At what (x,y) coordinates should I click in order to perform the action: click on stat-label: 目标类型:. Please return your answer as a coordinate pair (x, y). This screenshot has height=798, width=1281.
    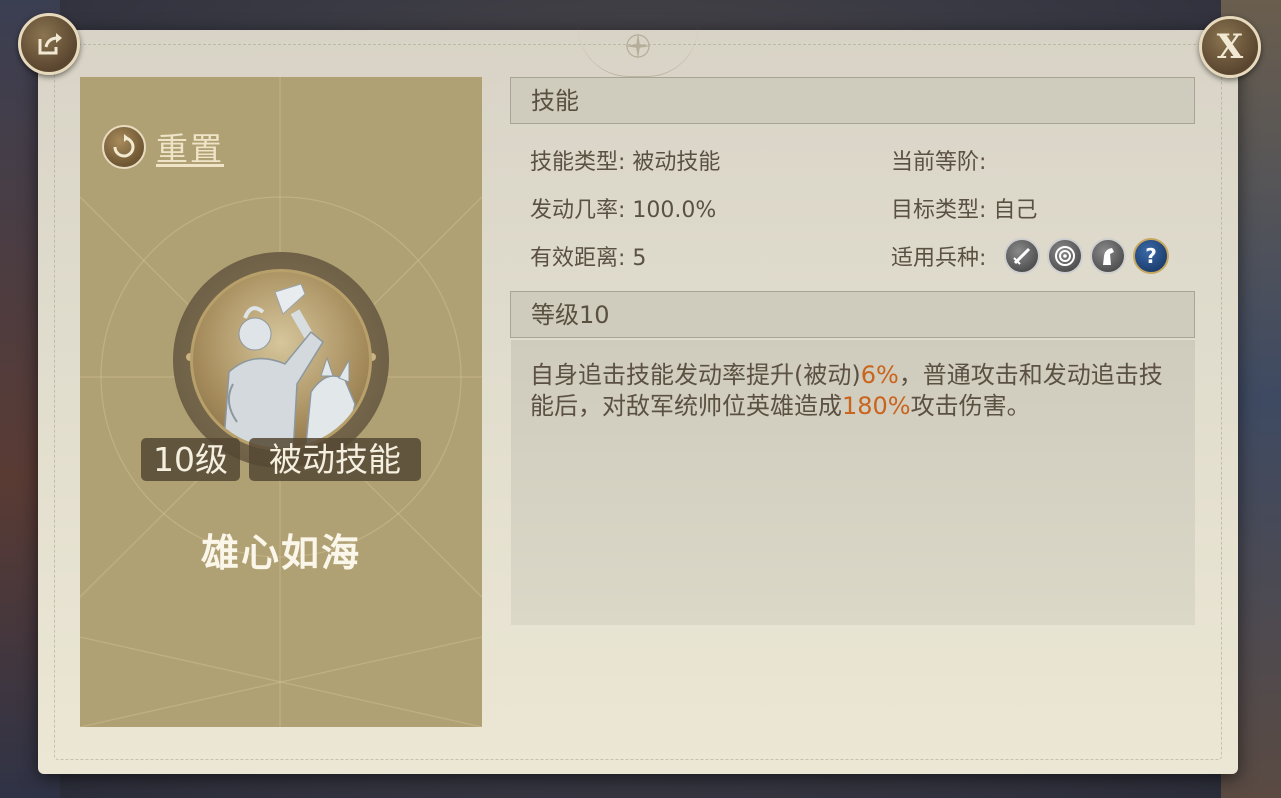
    Looking at the image, I should click on (939, 210).